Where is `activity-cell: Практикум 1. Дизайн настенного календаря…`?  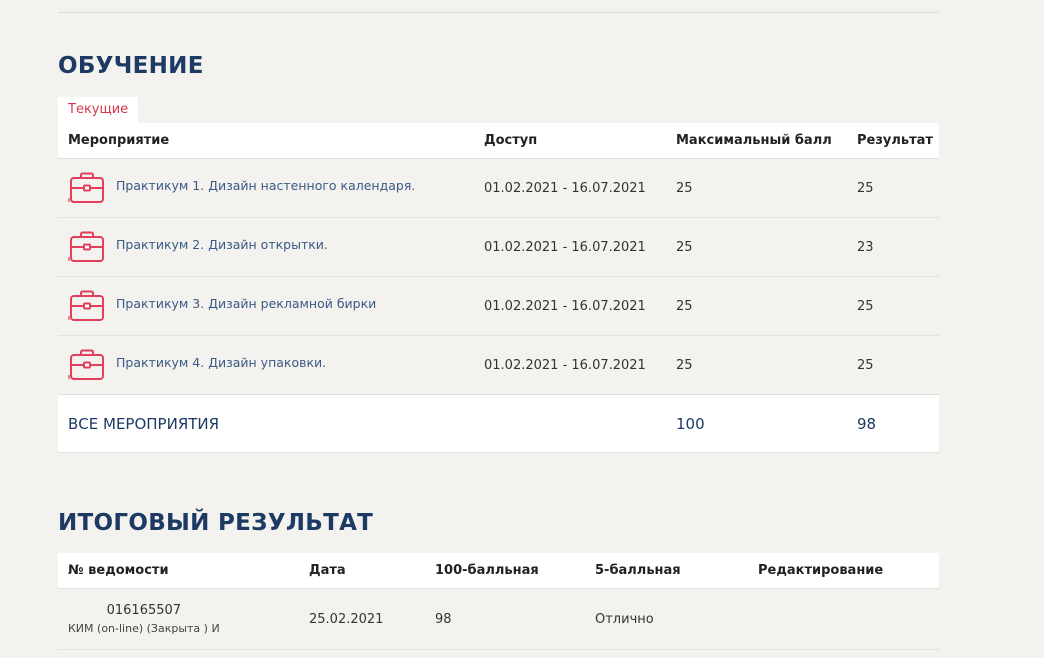
activity-cell: Практикум 1. Дизайн настенного календаря… is located at coordinates (241, 188).